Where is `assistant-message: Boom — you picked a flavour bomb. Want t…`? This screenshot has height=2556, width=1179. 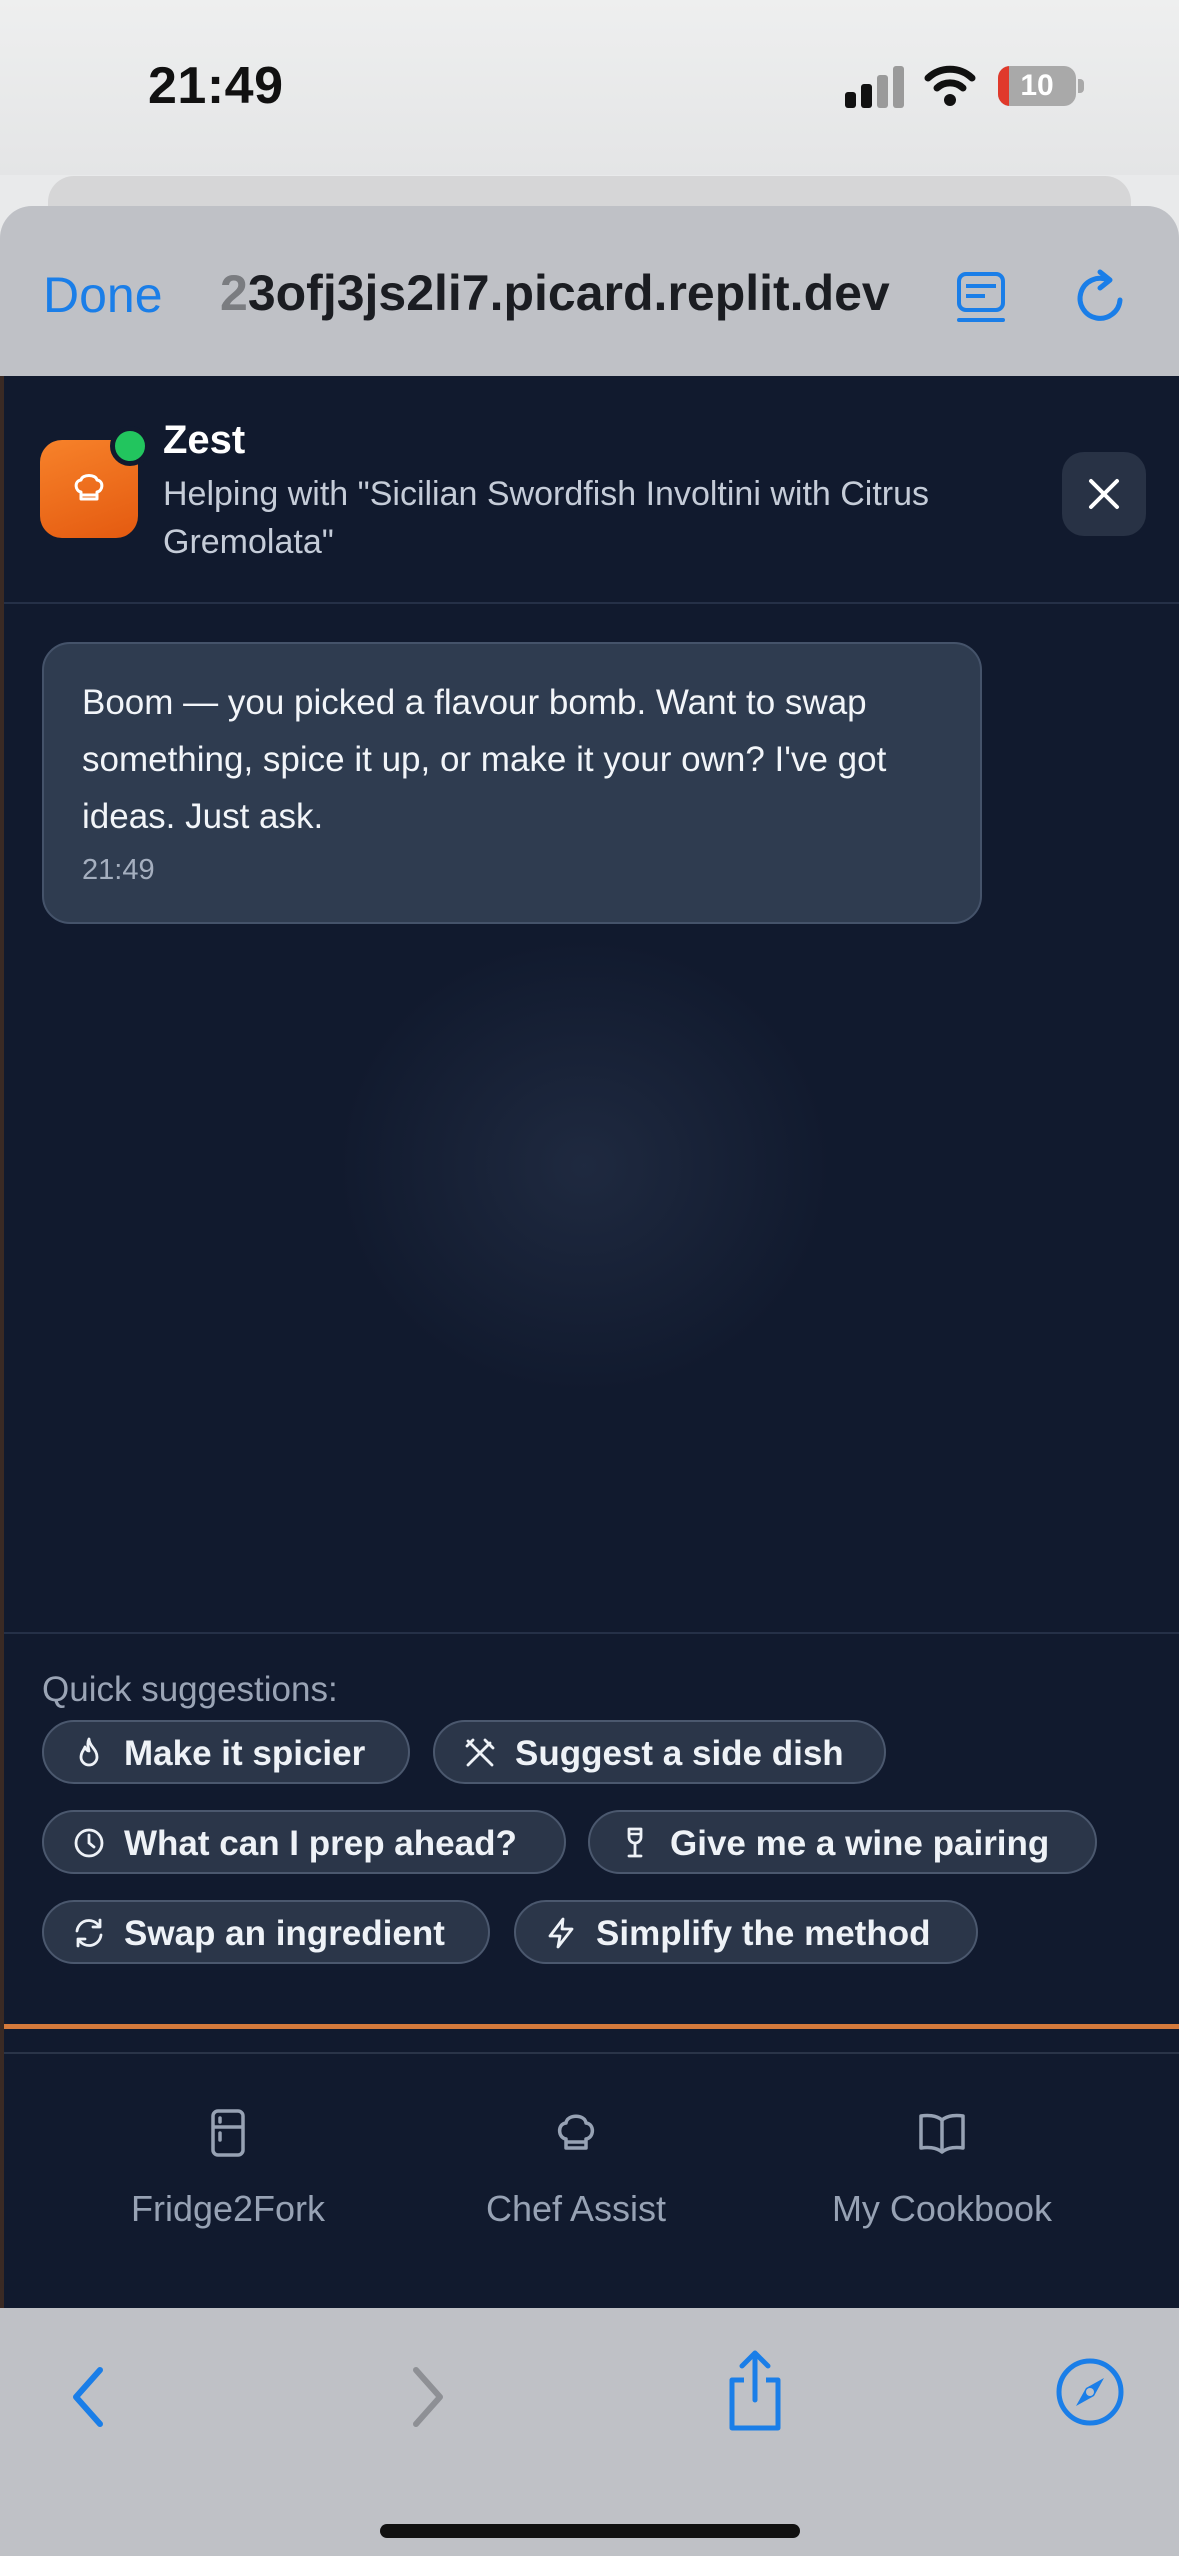
assistant-message: Boom — you picked a flavour bomb. Want t… is located at coordinates (512, 783).